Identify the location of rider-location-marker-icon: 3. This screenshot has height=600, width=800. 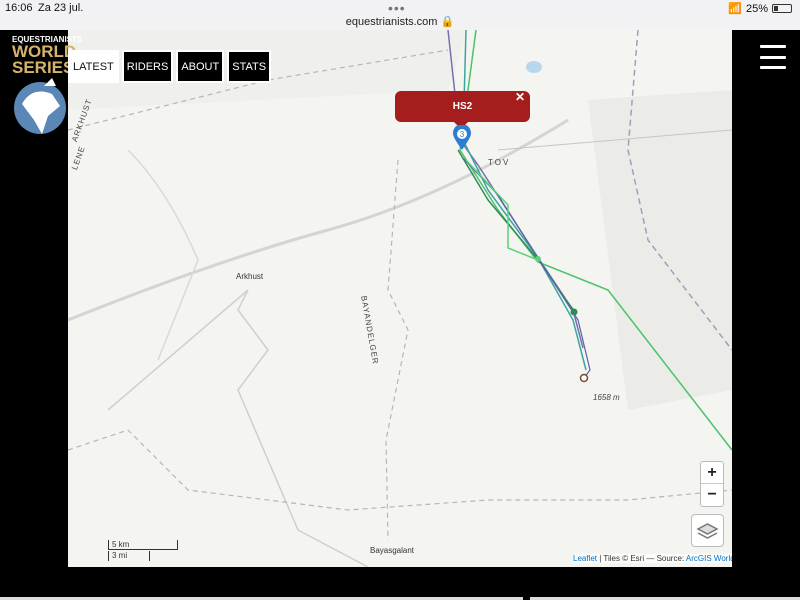
(462, 138).